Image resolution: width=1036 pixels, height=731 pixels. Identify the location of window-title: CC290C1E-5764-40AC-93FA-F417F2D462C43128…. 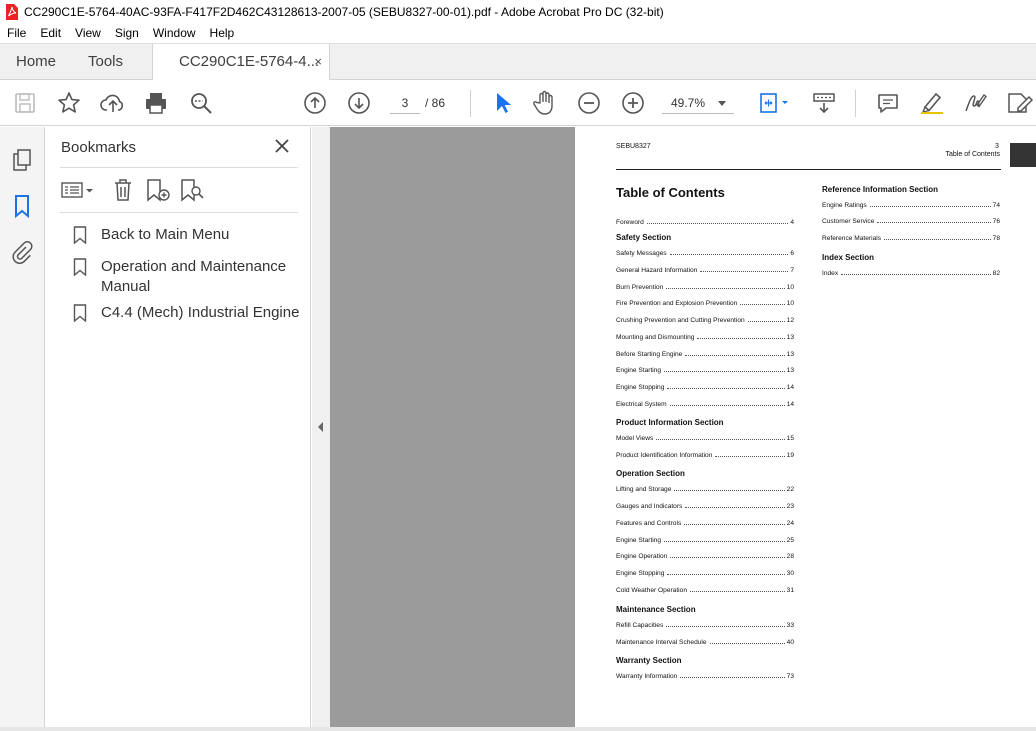
(344, 11).